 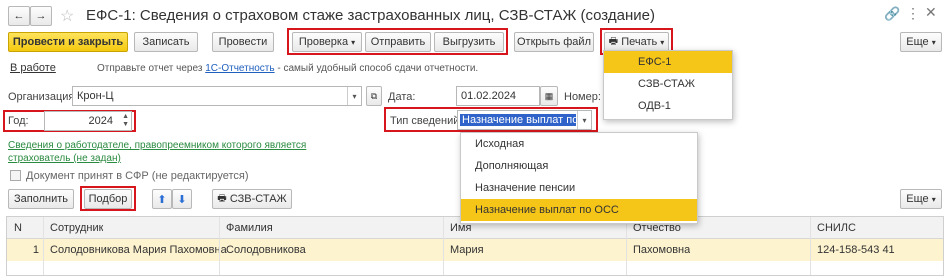 What do you see at coordinates (836, 228) in the screenshot?
I see `col-header: СНИЛС` at bounding box center [836, 228].